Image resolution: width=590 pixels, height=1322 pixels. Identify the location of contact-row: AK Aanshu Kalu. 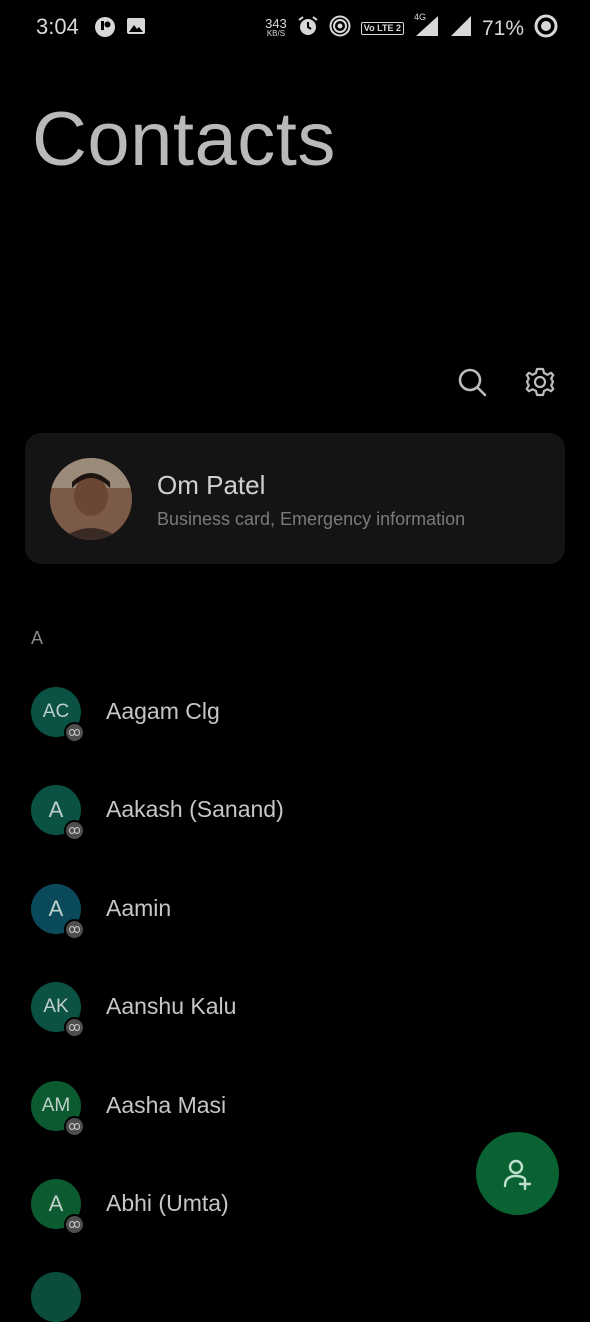
(295, 1017).